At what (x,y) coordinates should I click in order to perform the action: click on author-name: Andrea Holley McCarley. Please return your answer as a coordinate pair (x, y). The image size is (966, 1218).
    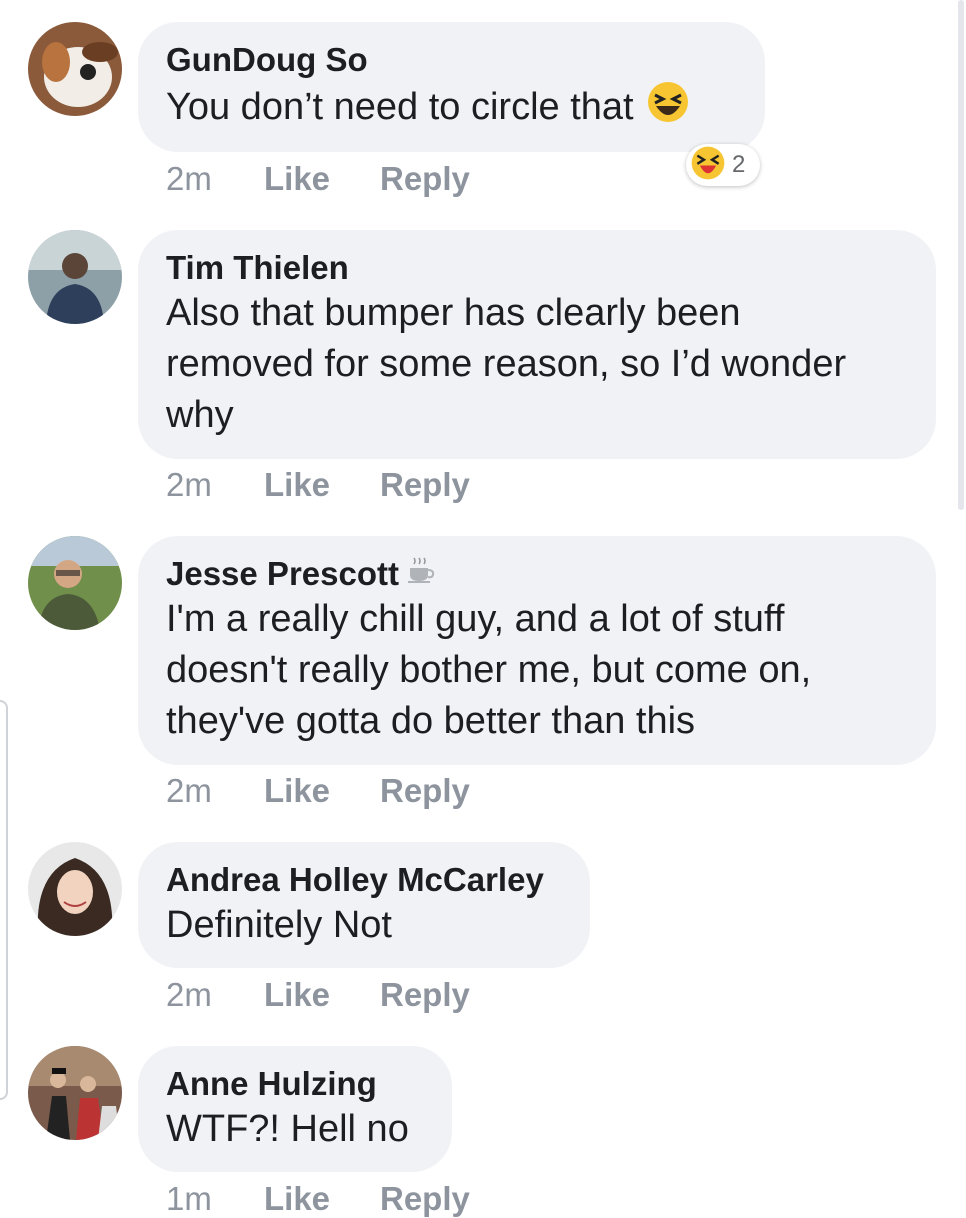
    Looking at the image, I should click on (364, 880).